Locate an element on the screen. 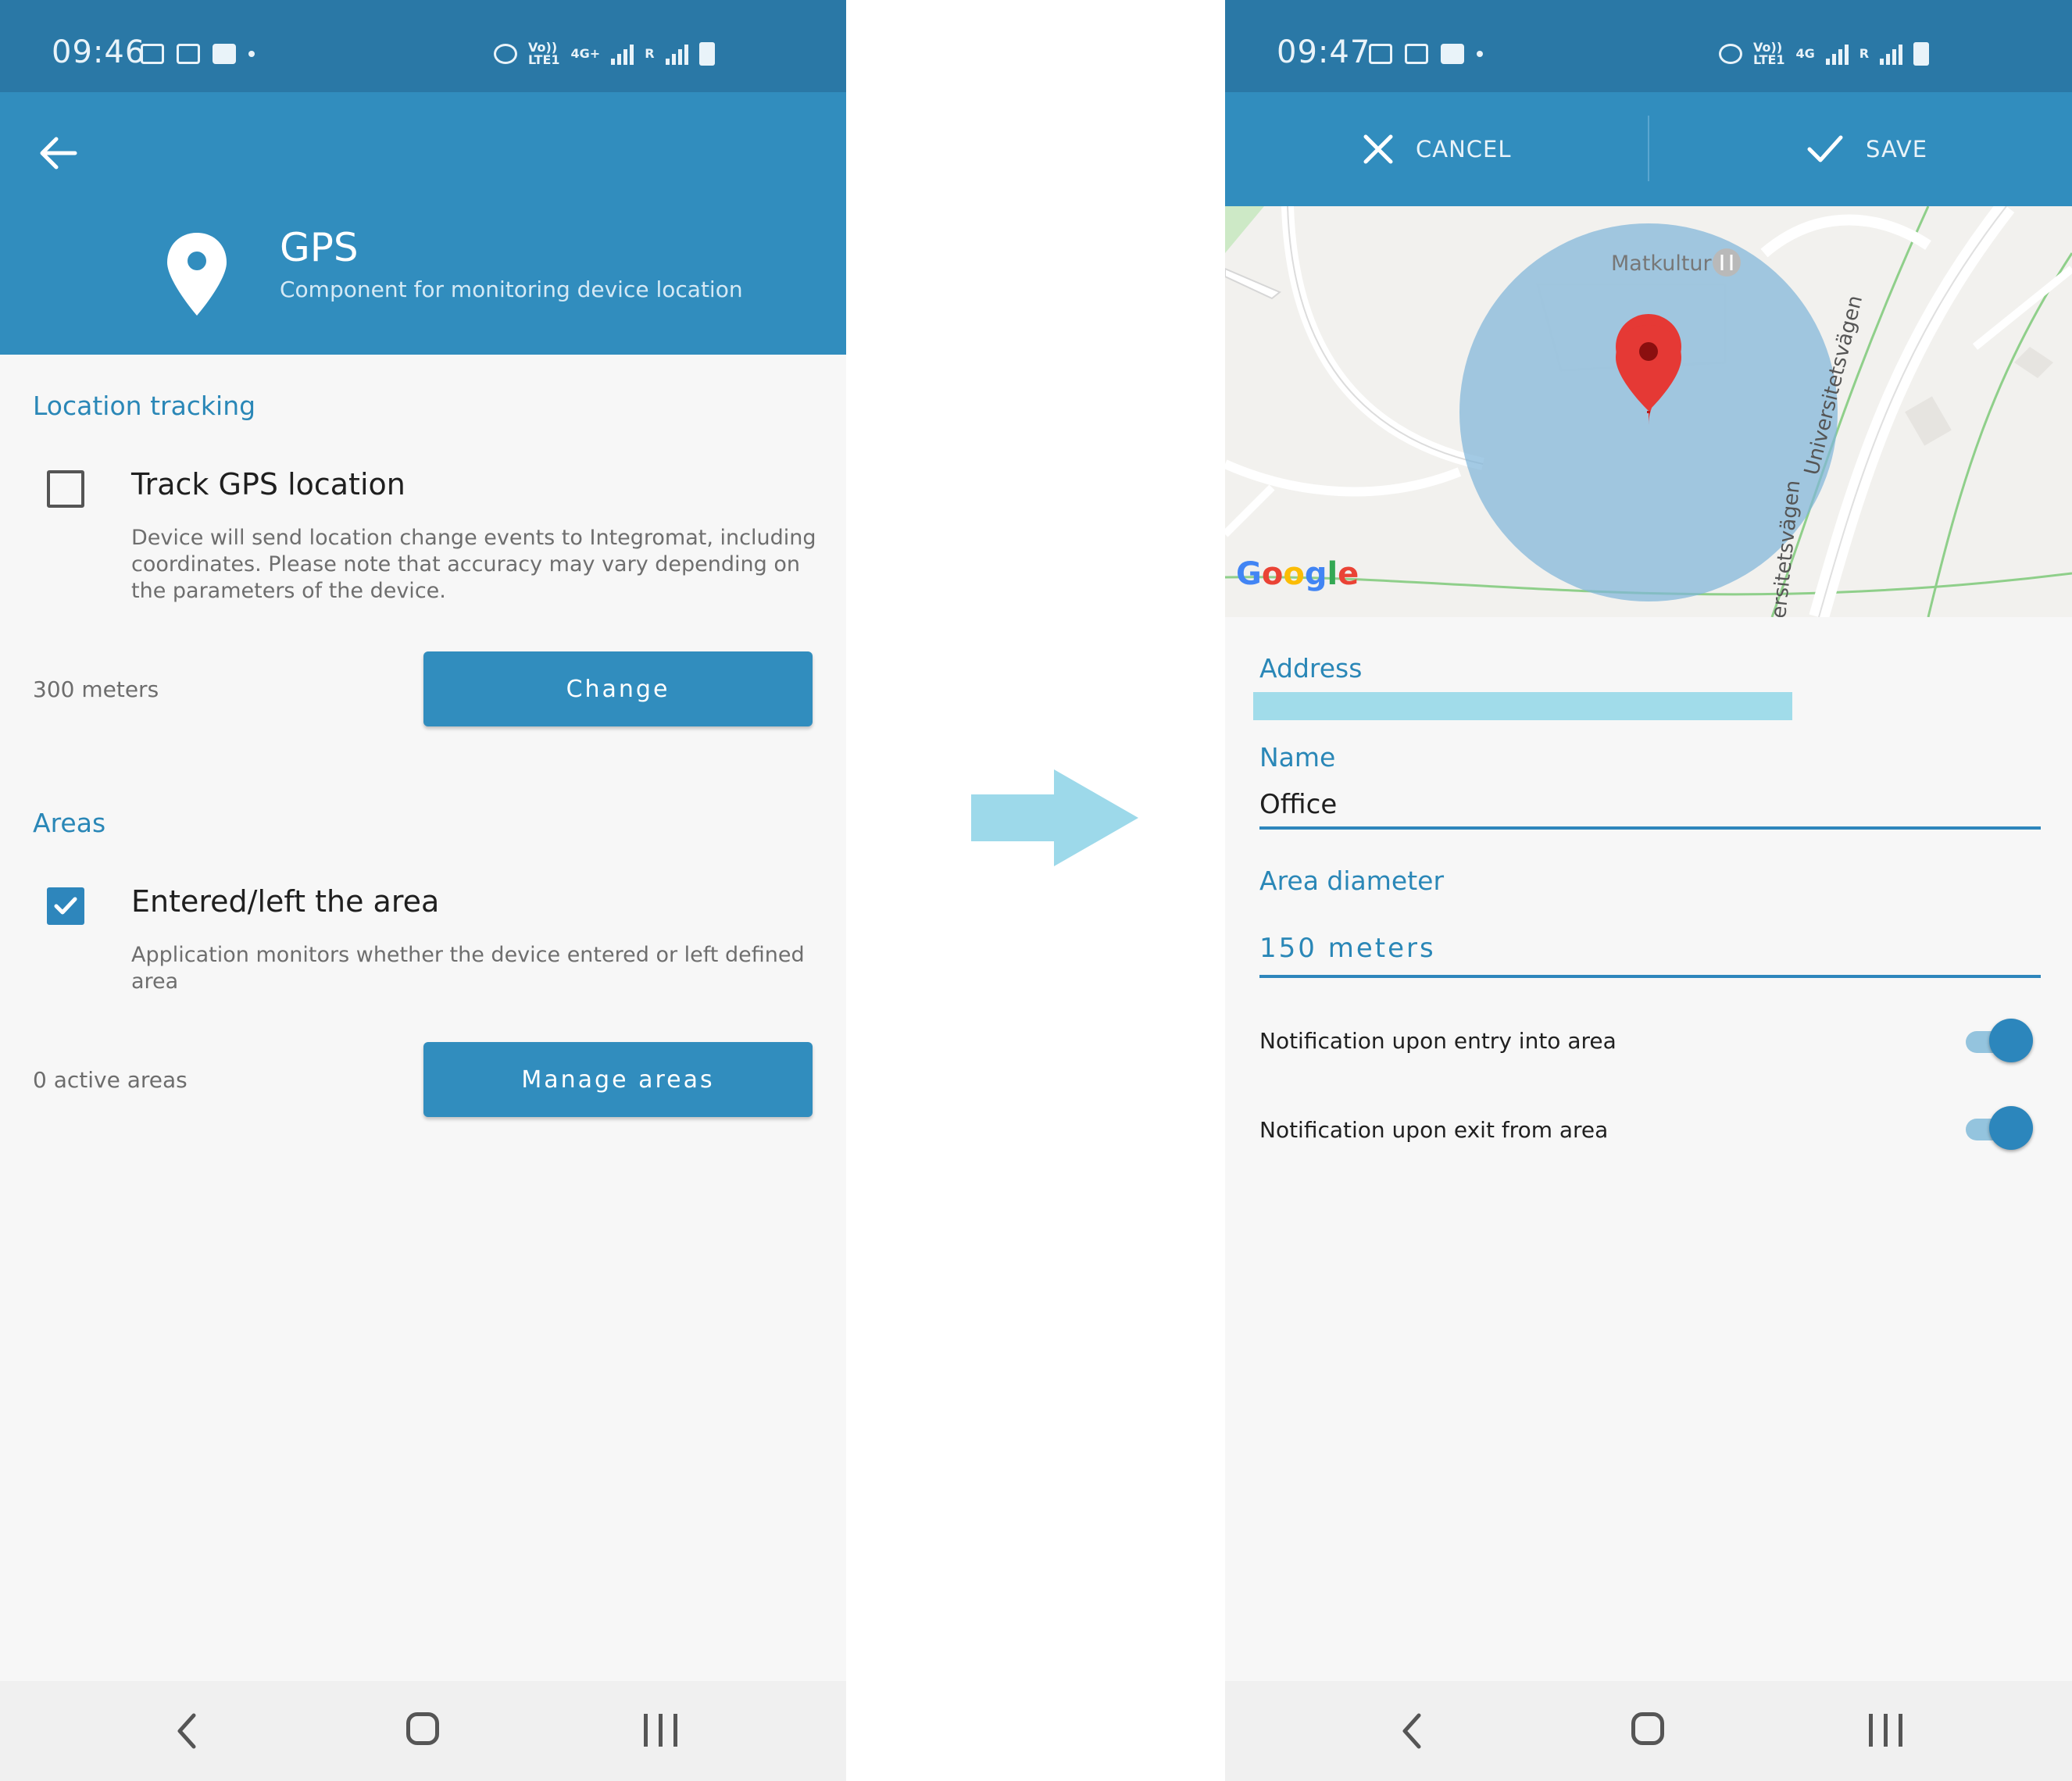  track-gps-title: Track GPS location is located at coordinates (268, 484).